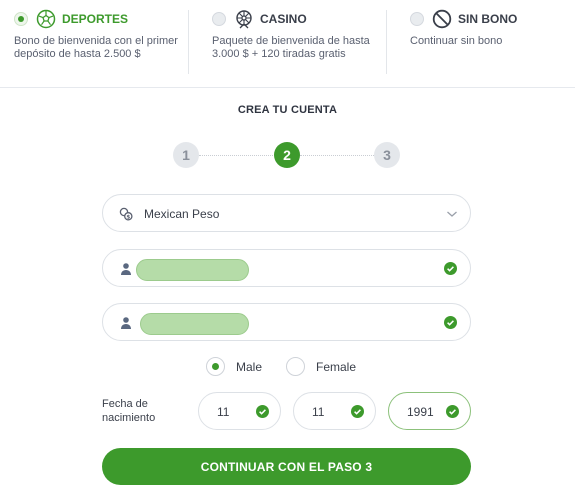 The image size is (575, 491). Describe the element at coordinates (318, 412) in the screenshot. I see `birth-month-value: 11` at that location.